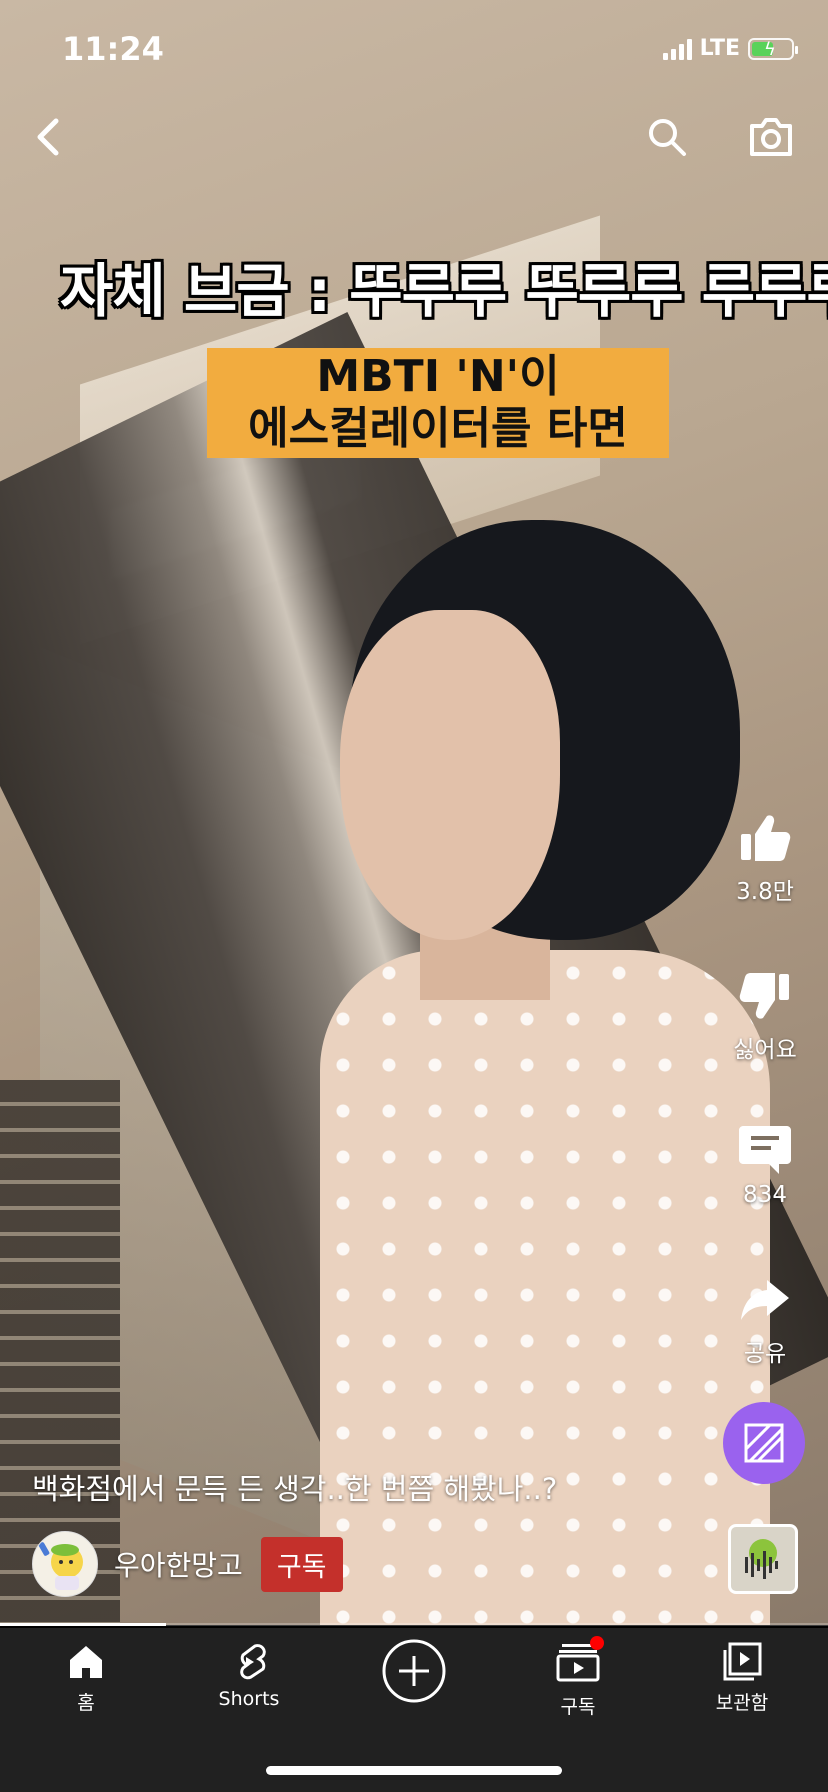 The width and height of the screenshot is (828, 1792). Describe the element at coordinates (765, 1150) in the screenshot. I see `comment-icon` at that location.